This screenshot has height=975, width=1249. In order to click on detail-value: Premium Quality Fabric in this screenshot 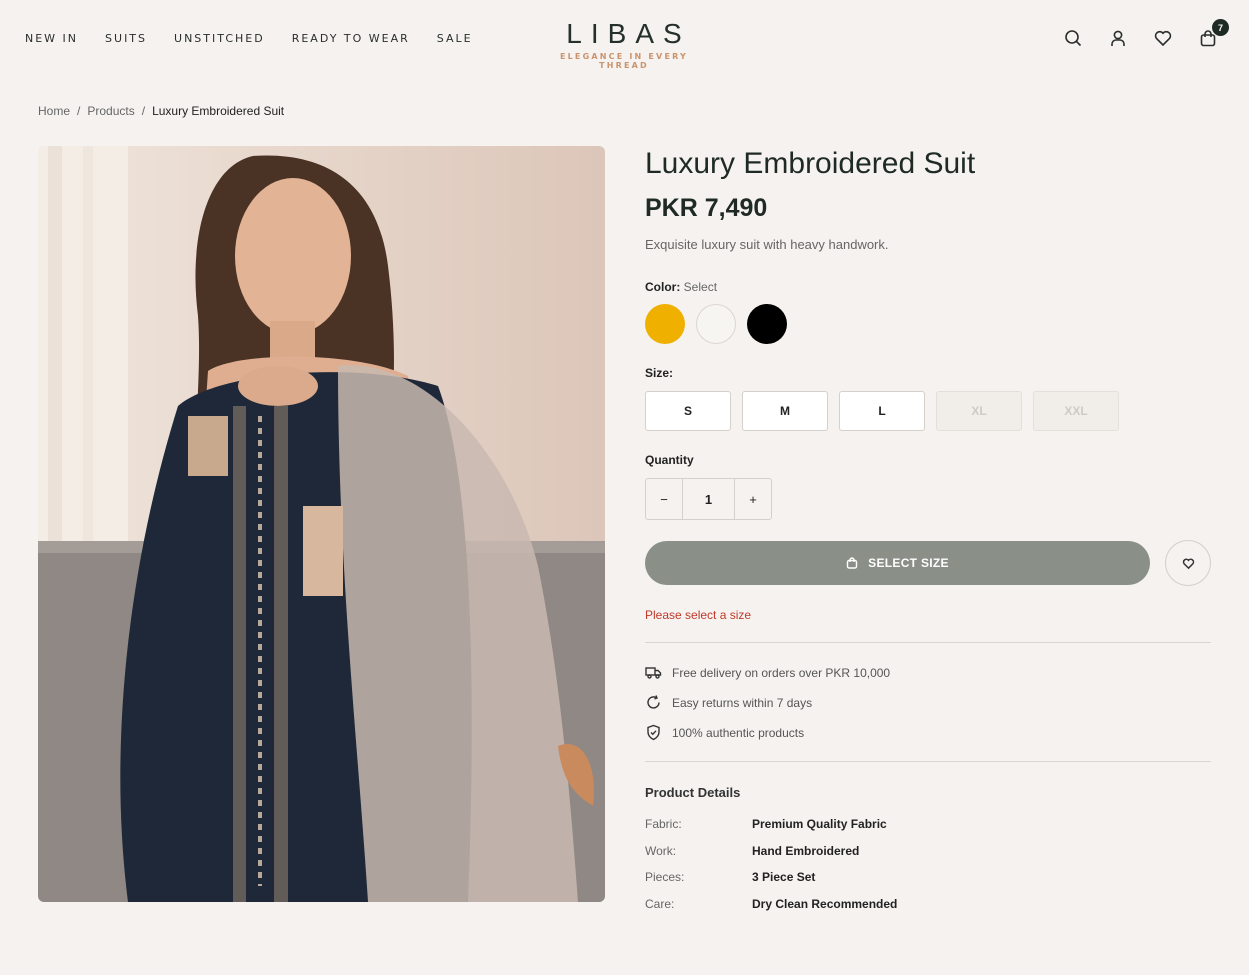, I will do `click(819, 824)`.